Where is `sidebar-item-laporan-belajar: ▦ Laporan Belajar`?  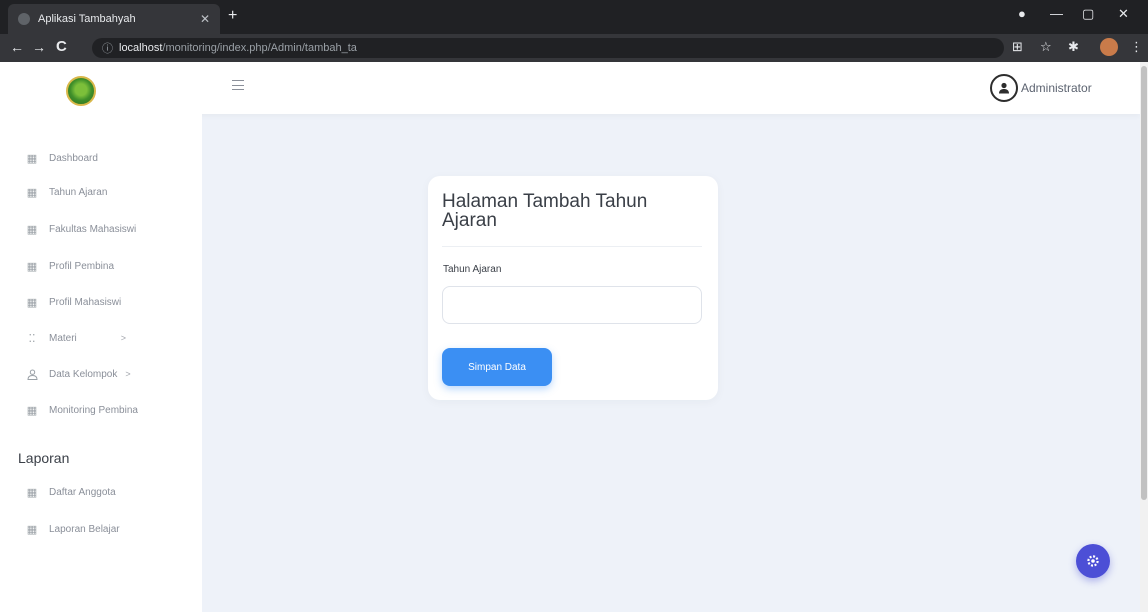
sidebar-item-laporan-belajar: ▦ Laporan Belajar is located at coordinates (73, 529).